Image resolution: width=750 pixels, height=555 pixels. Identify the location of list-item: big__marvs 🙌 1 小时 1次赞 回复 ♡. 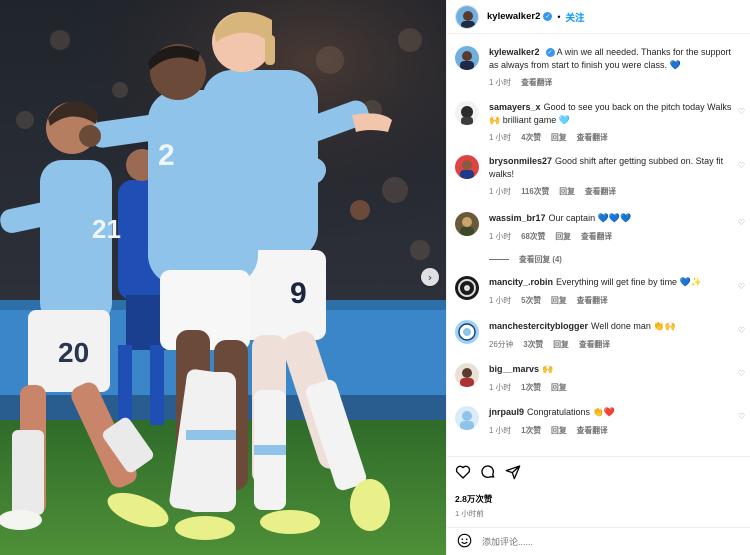
(600, 378).